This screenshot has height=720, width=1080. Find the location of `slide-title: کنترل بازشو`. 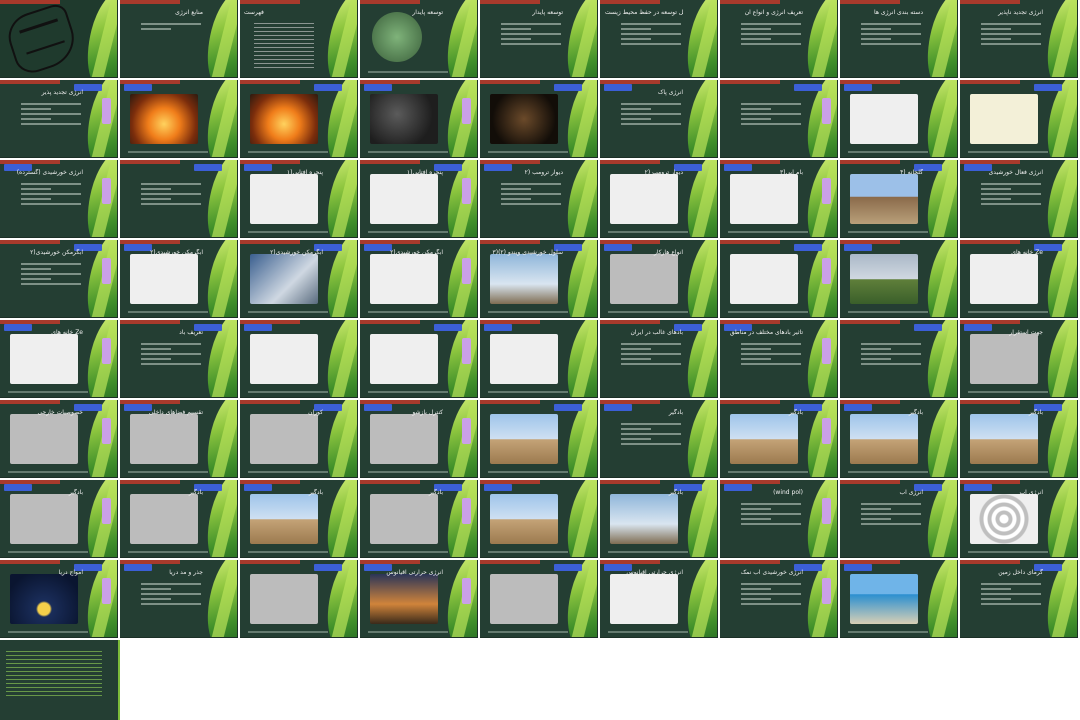

slide-title: کنترل بازشو is located at coordinates (427, 412).